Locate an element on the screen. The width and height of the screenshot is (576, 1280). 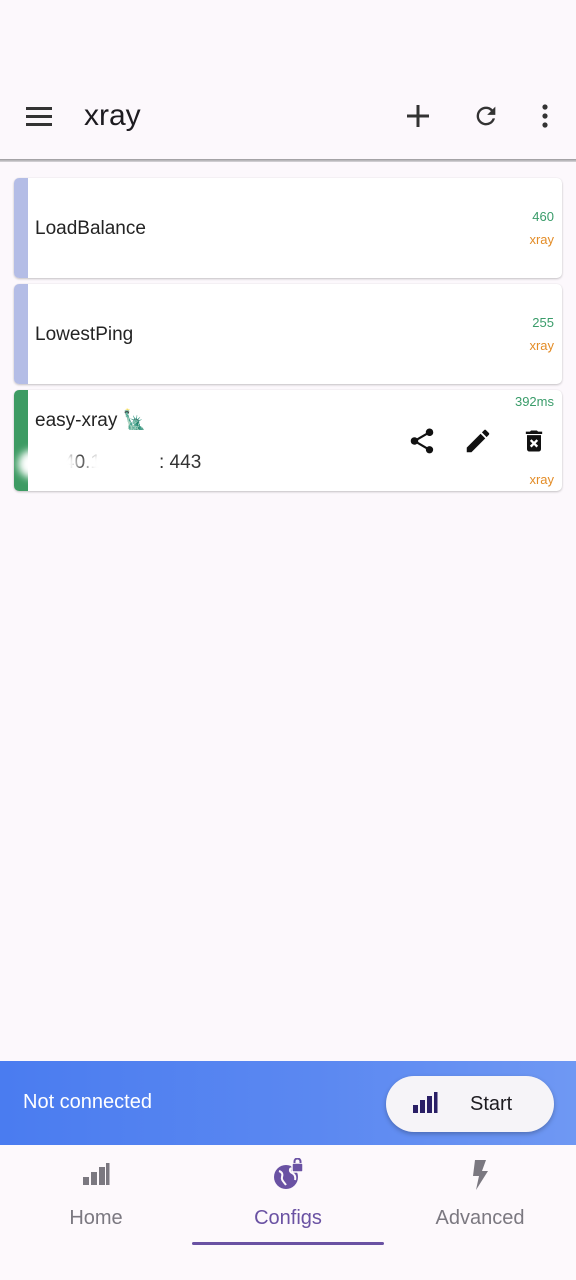
more-vert-icon is located at coordinates (545, 116).